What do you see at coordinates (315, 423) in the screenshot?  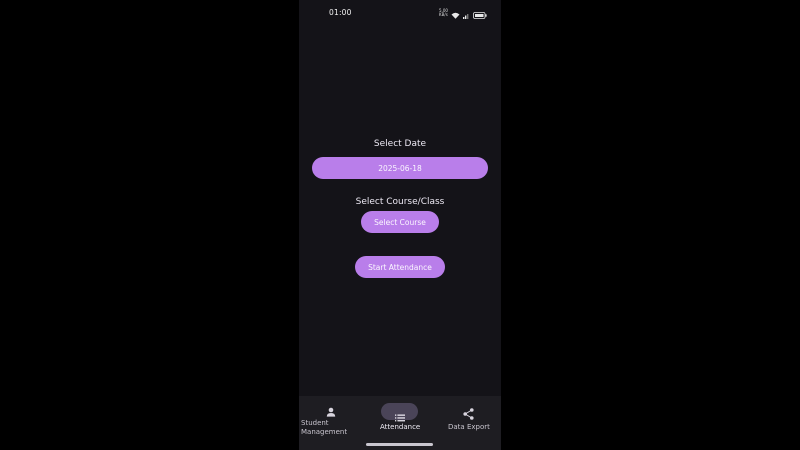 I see `nav-label-student: Student` at bounding box center [315, 423].